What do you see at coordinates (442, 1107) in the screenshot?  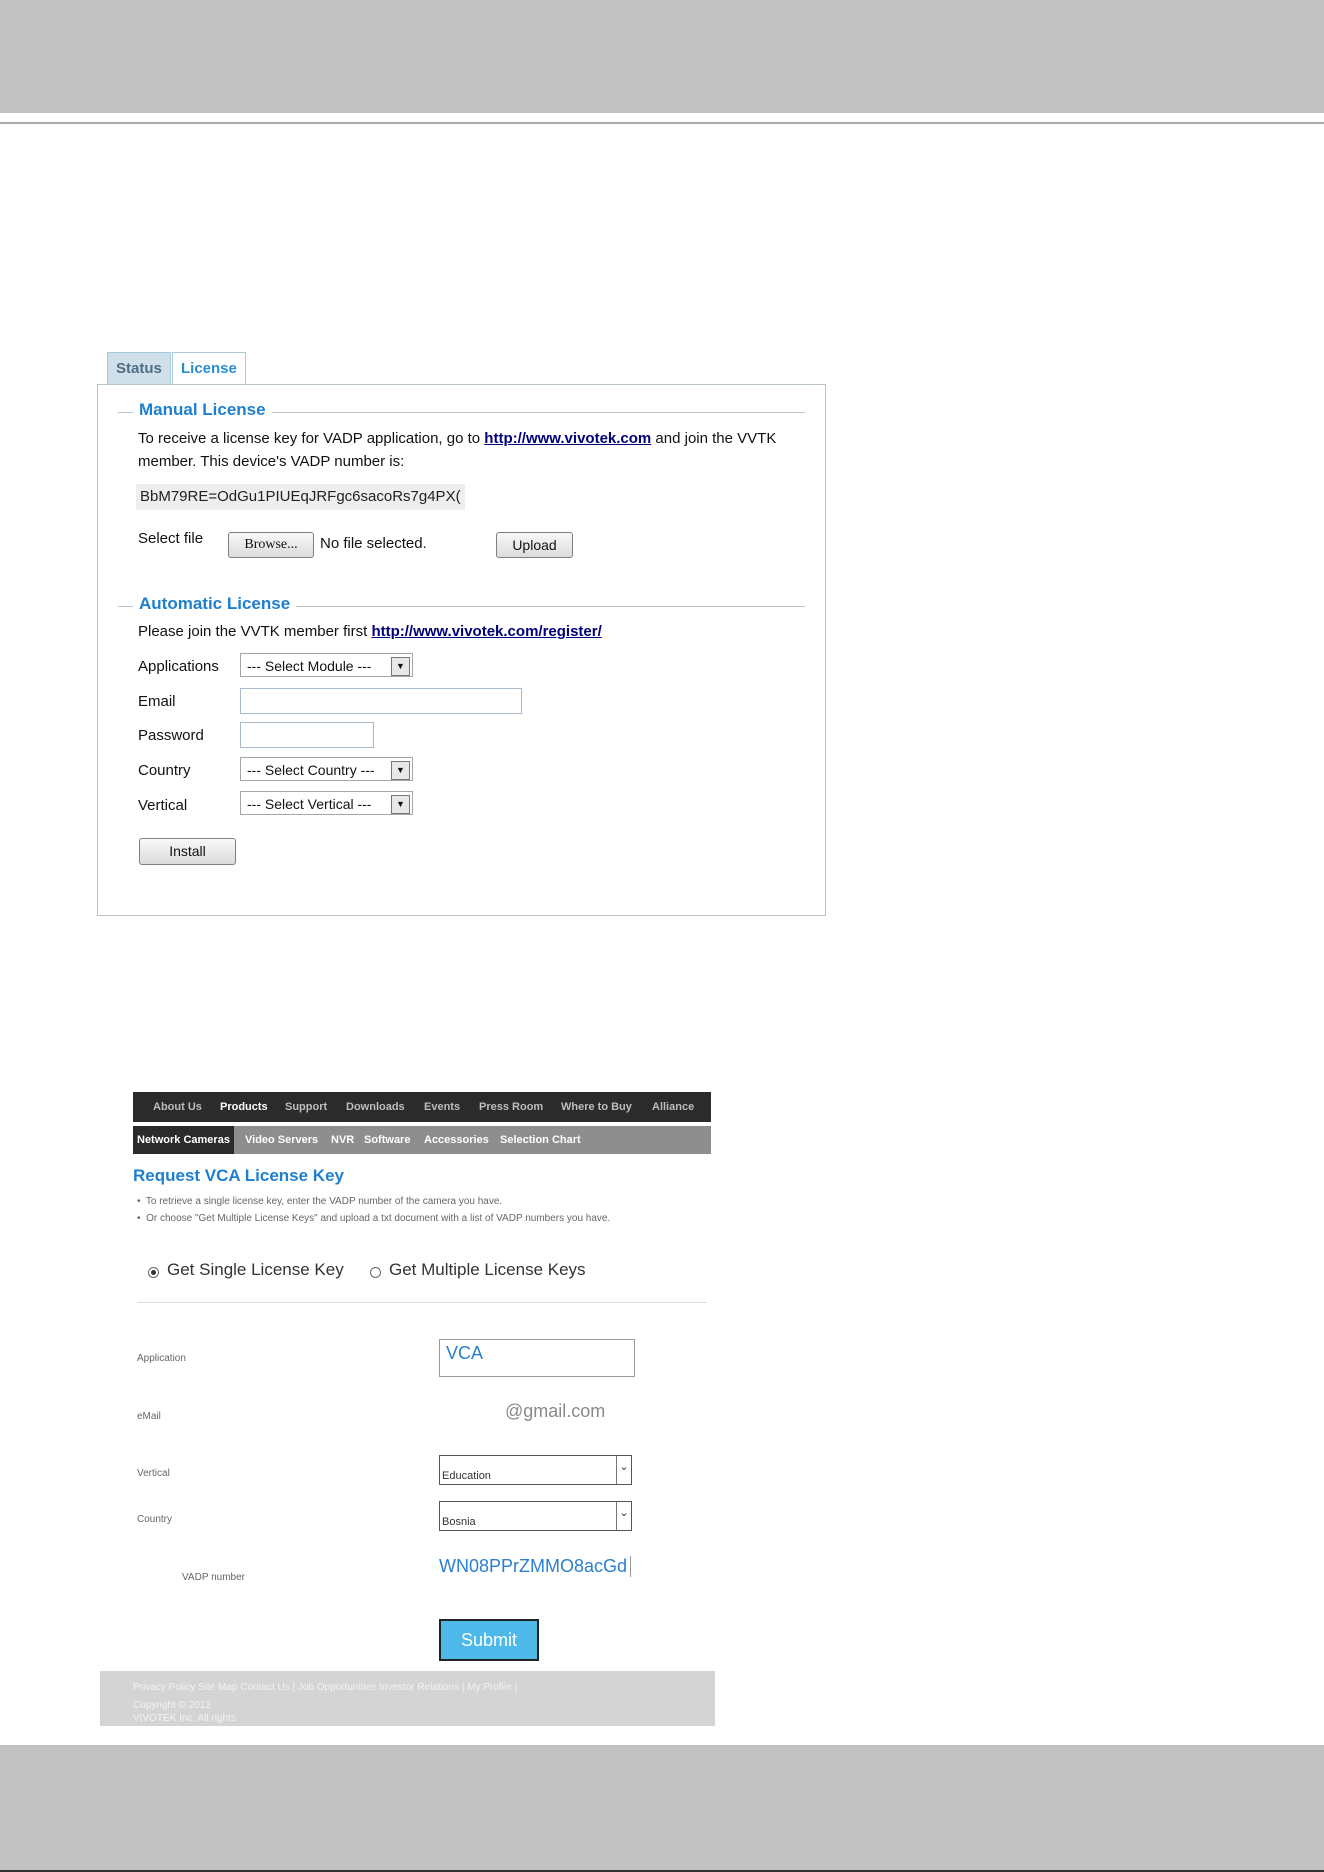 I see `nav-events: Events` at bounding box center [442, 1107].